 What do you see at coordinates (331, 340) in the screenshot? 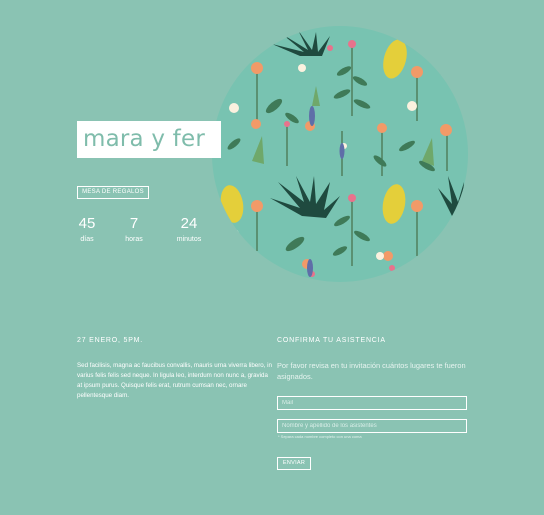
I see `rsvp-heading: CONFIRMA TU ASISTENCIA` at bounding box center [331, 340].